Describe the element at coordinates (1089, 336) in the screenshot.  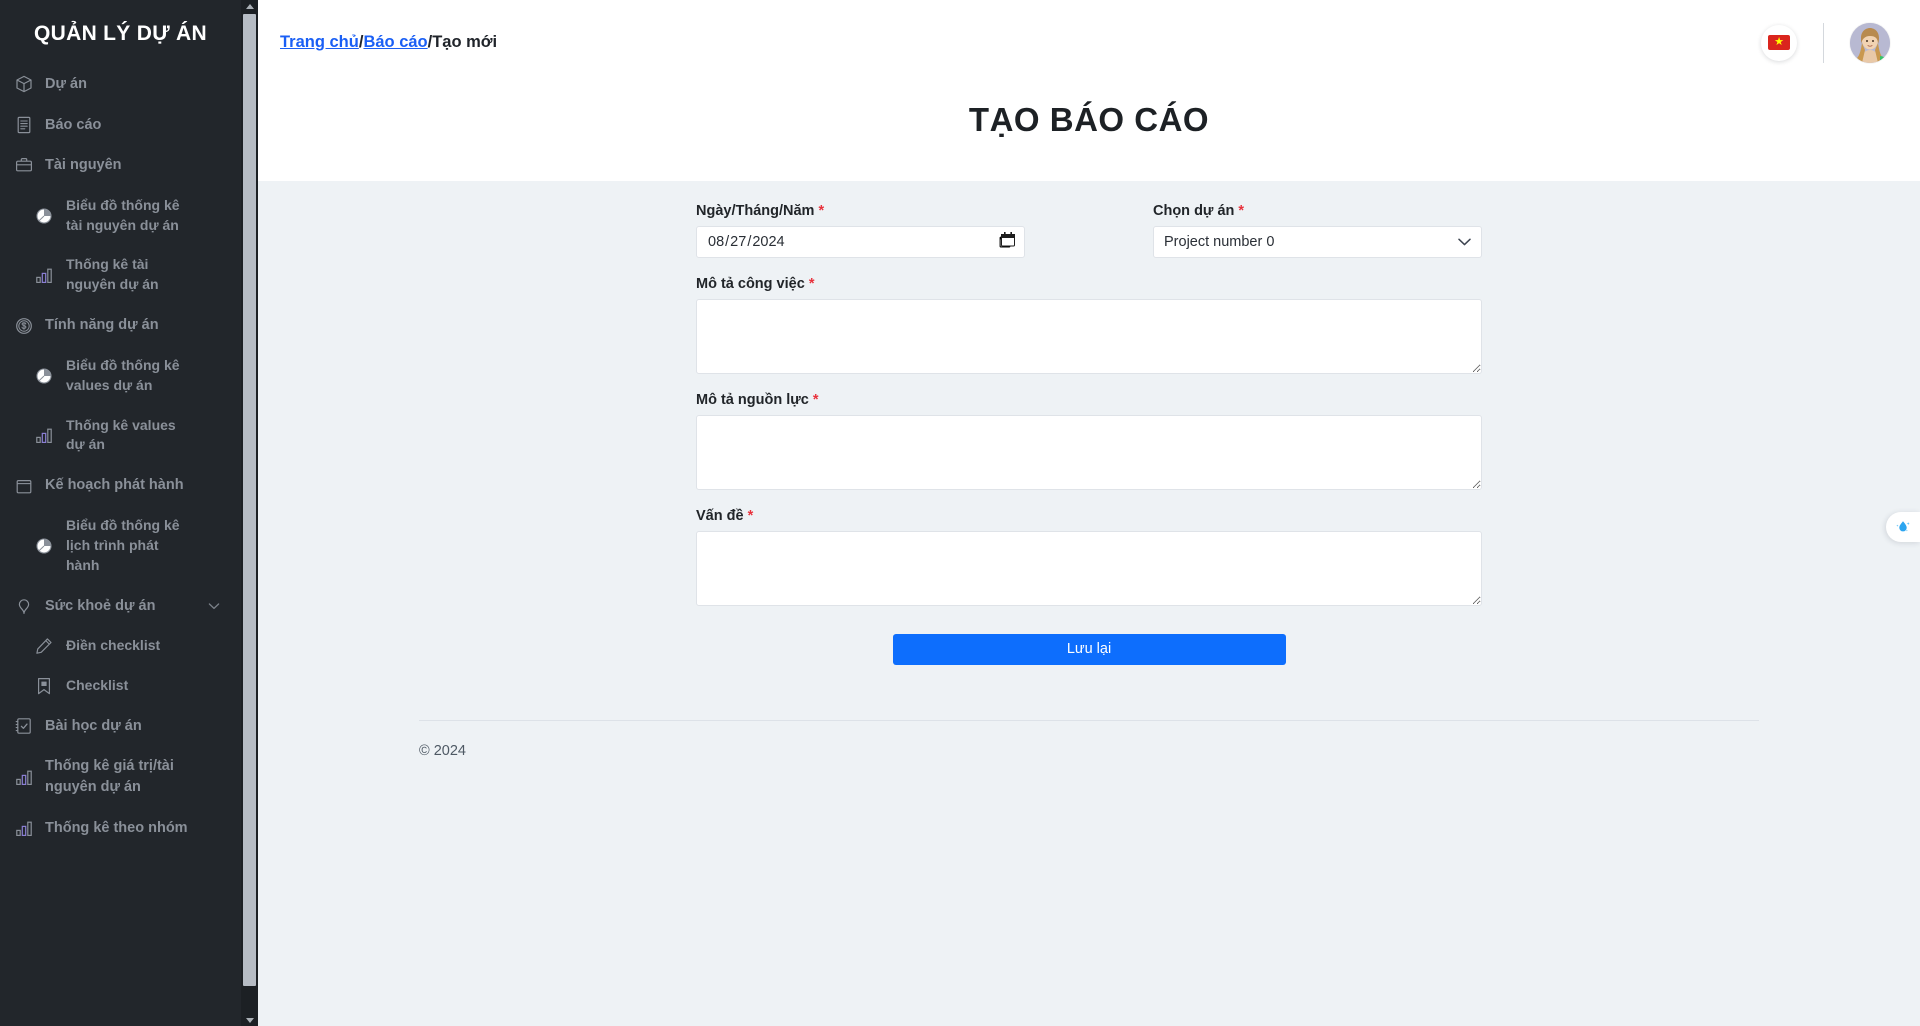
I see `work-description-textarea` at that location.